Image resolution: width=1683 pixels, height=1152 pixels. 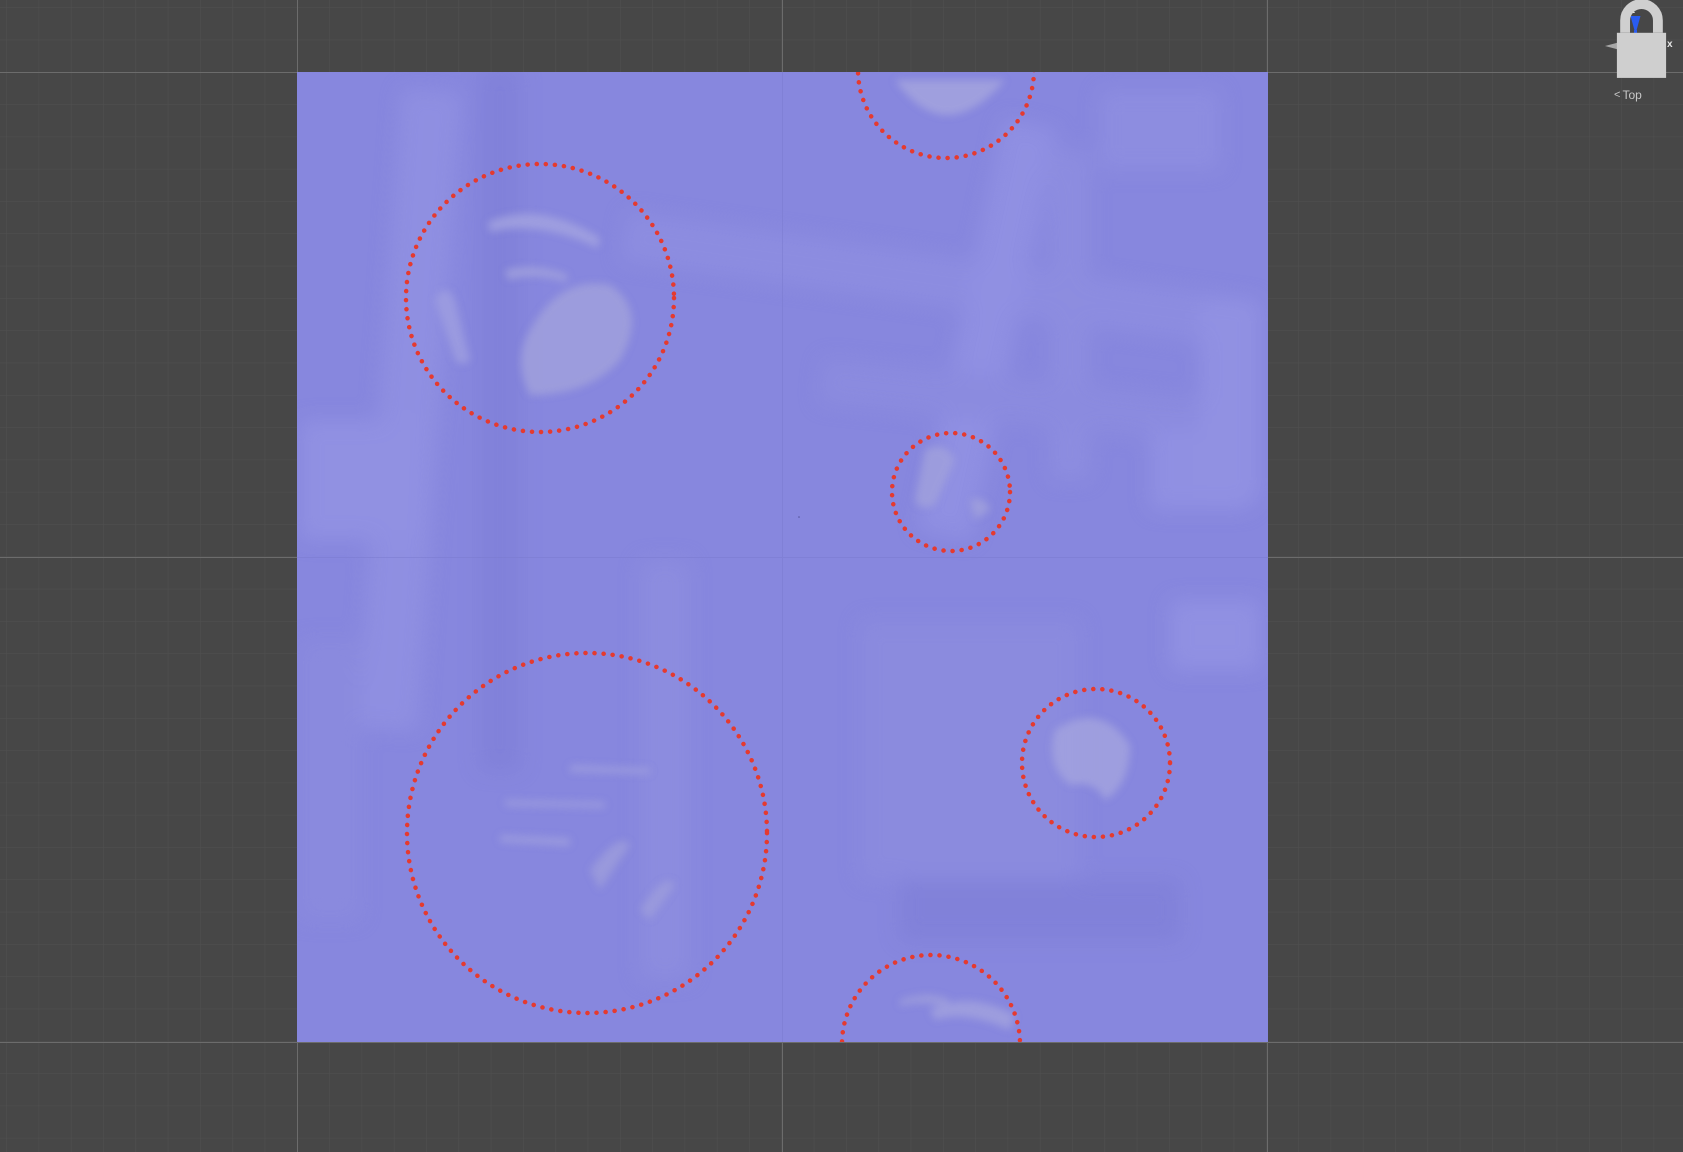 I want to click on lock-icon, so click(x=1641, y=41).